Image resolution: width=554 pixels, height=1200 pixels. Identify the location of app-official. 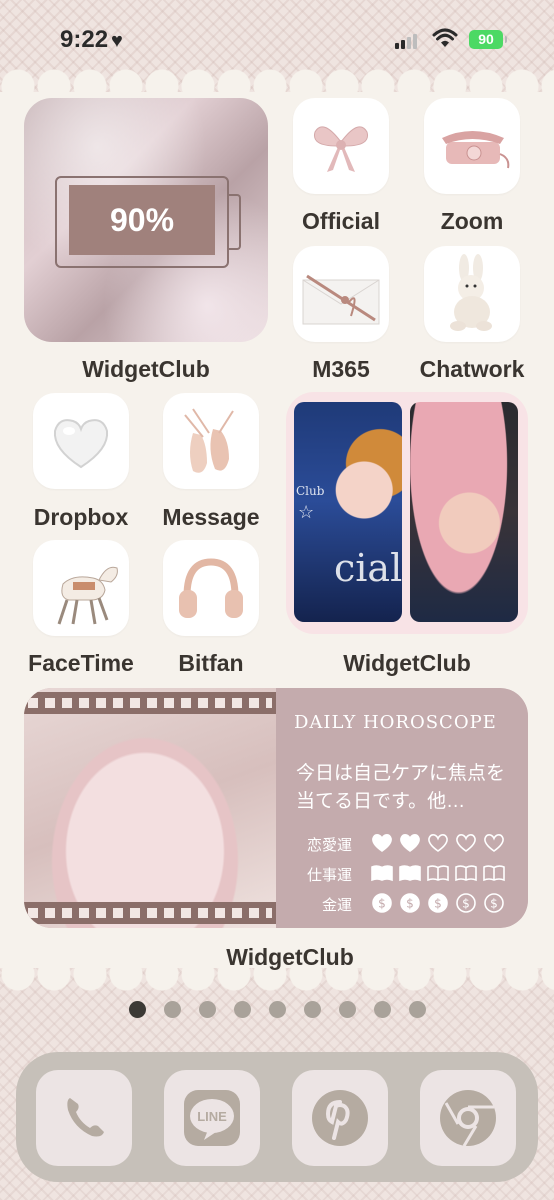
(341, 146).